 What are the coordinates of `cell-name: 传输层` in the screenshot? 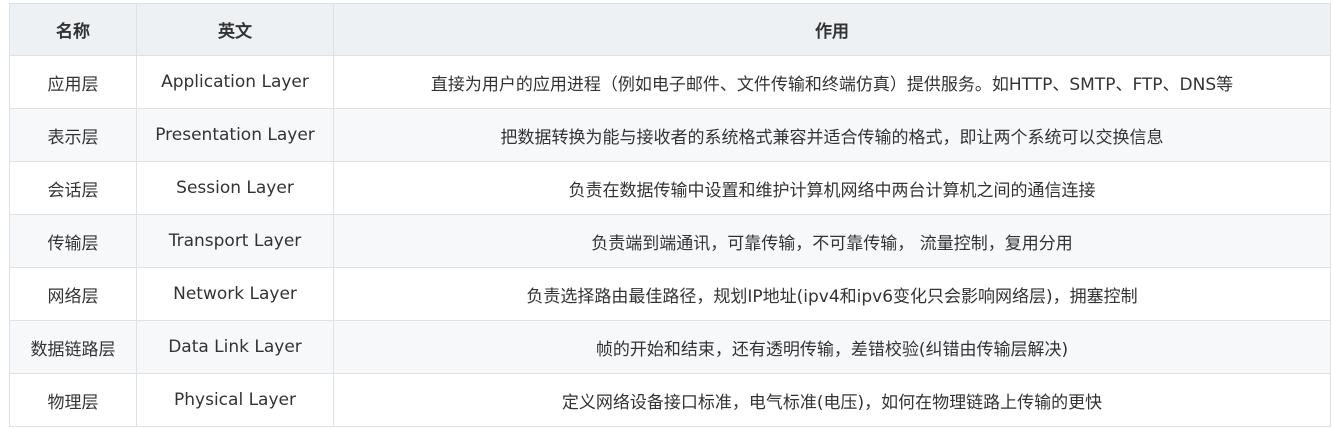 It's located at (73, 241).